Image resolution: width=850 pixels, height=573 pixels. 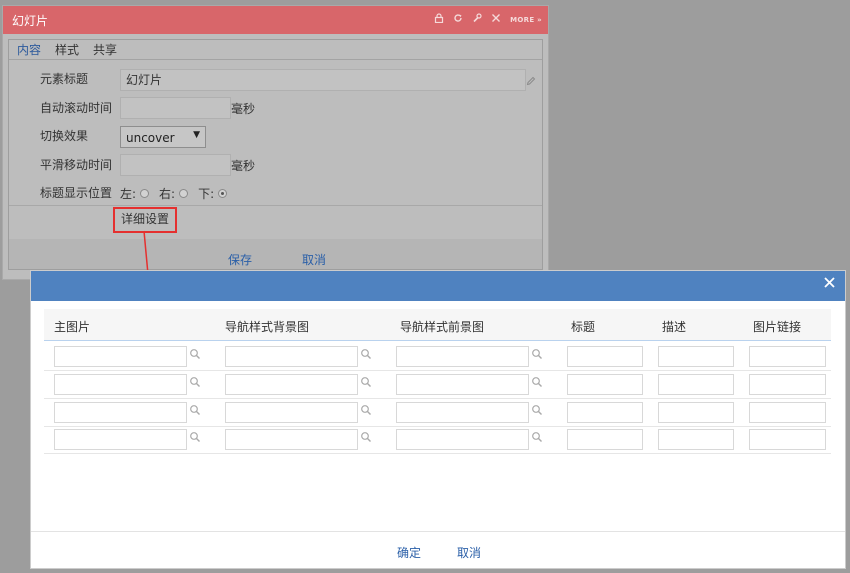 I want to click on dropdown-arrow-icon: ▼, so click(x=196, y=135).